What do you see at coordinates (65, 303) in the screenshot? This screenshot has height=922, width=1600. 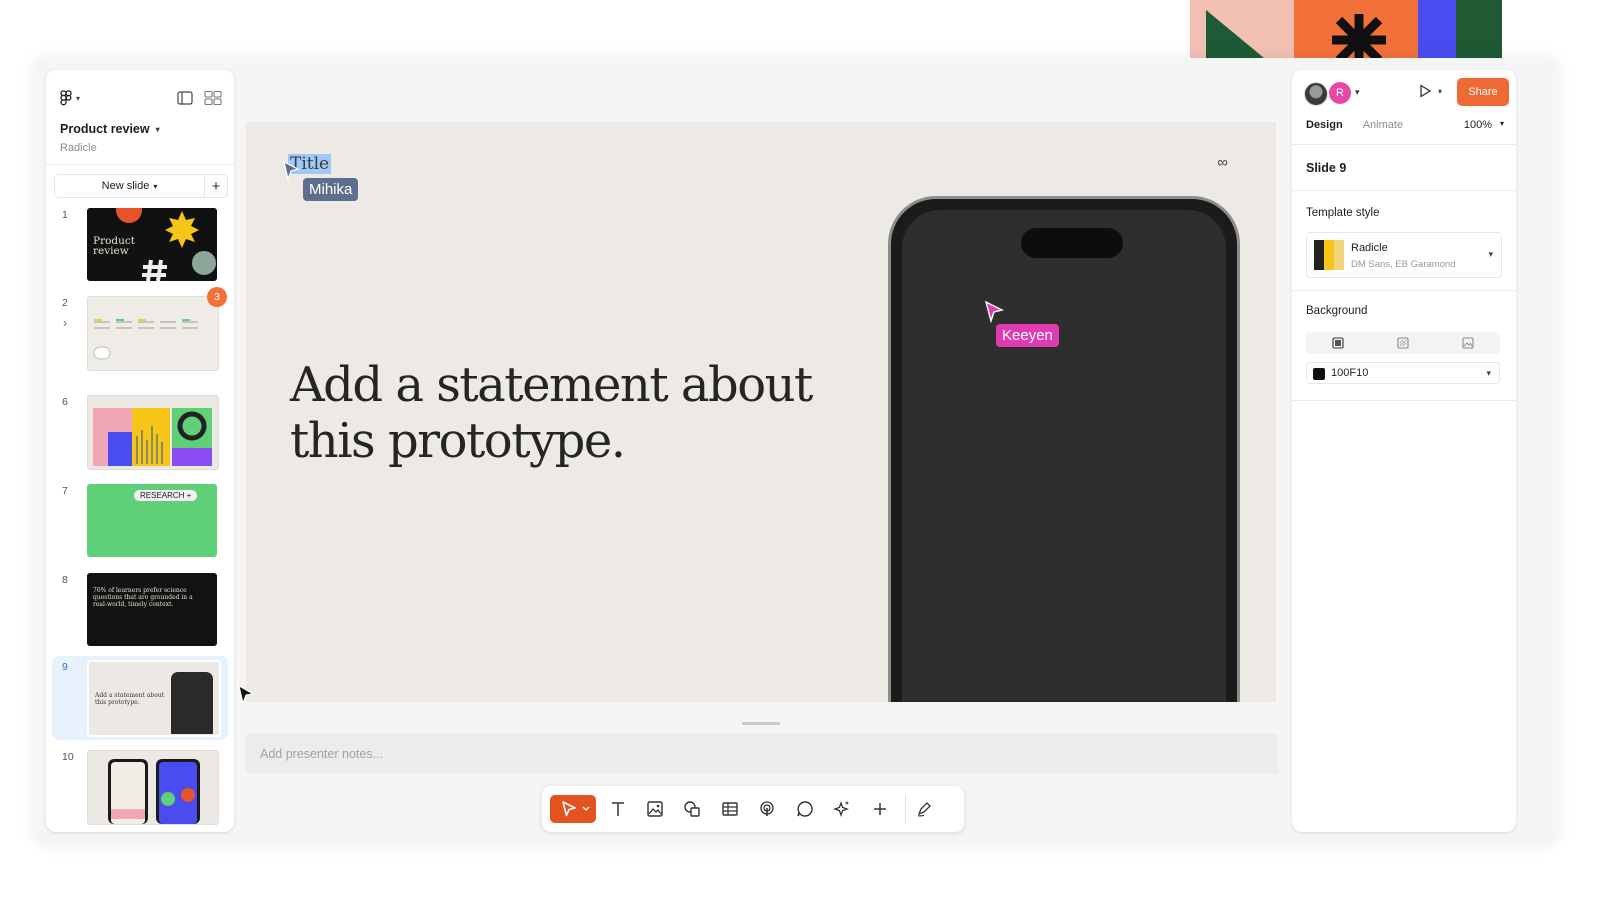 I see `slide-number: 2` at bounding box center [65, 303].